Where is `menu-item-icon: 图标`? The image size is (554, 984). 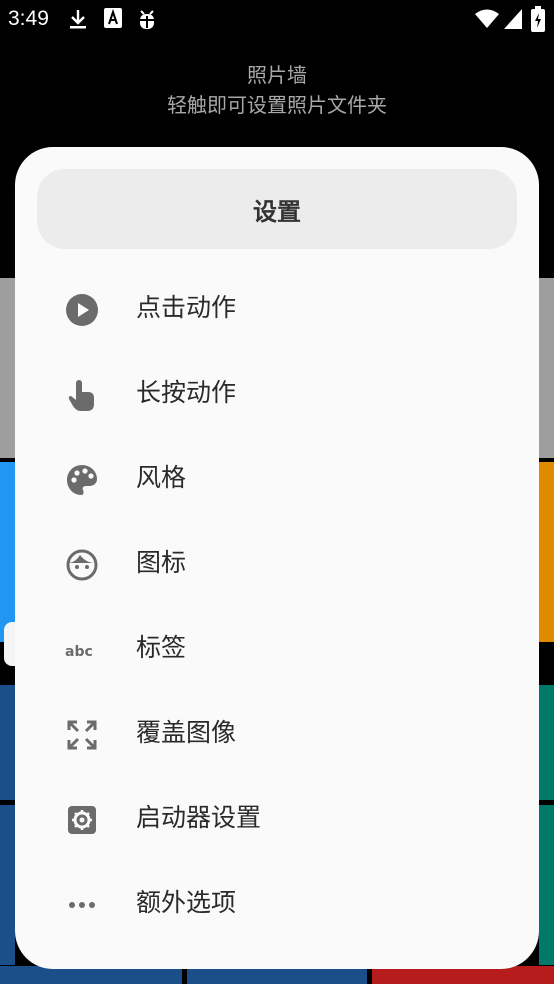 menu-item-icon: 图标 is located at coordinates (277, 564).